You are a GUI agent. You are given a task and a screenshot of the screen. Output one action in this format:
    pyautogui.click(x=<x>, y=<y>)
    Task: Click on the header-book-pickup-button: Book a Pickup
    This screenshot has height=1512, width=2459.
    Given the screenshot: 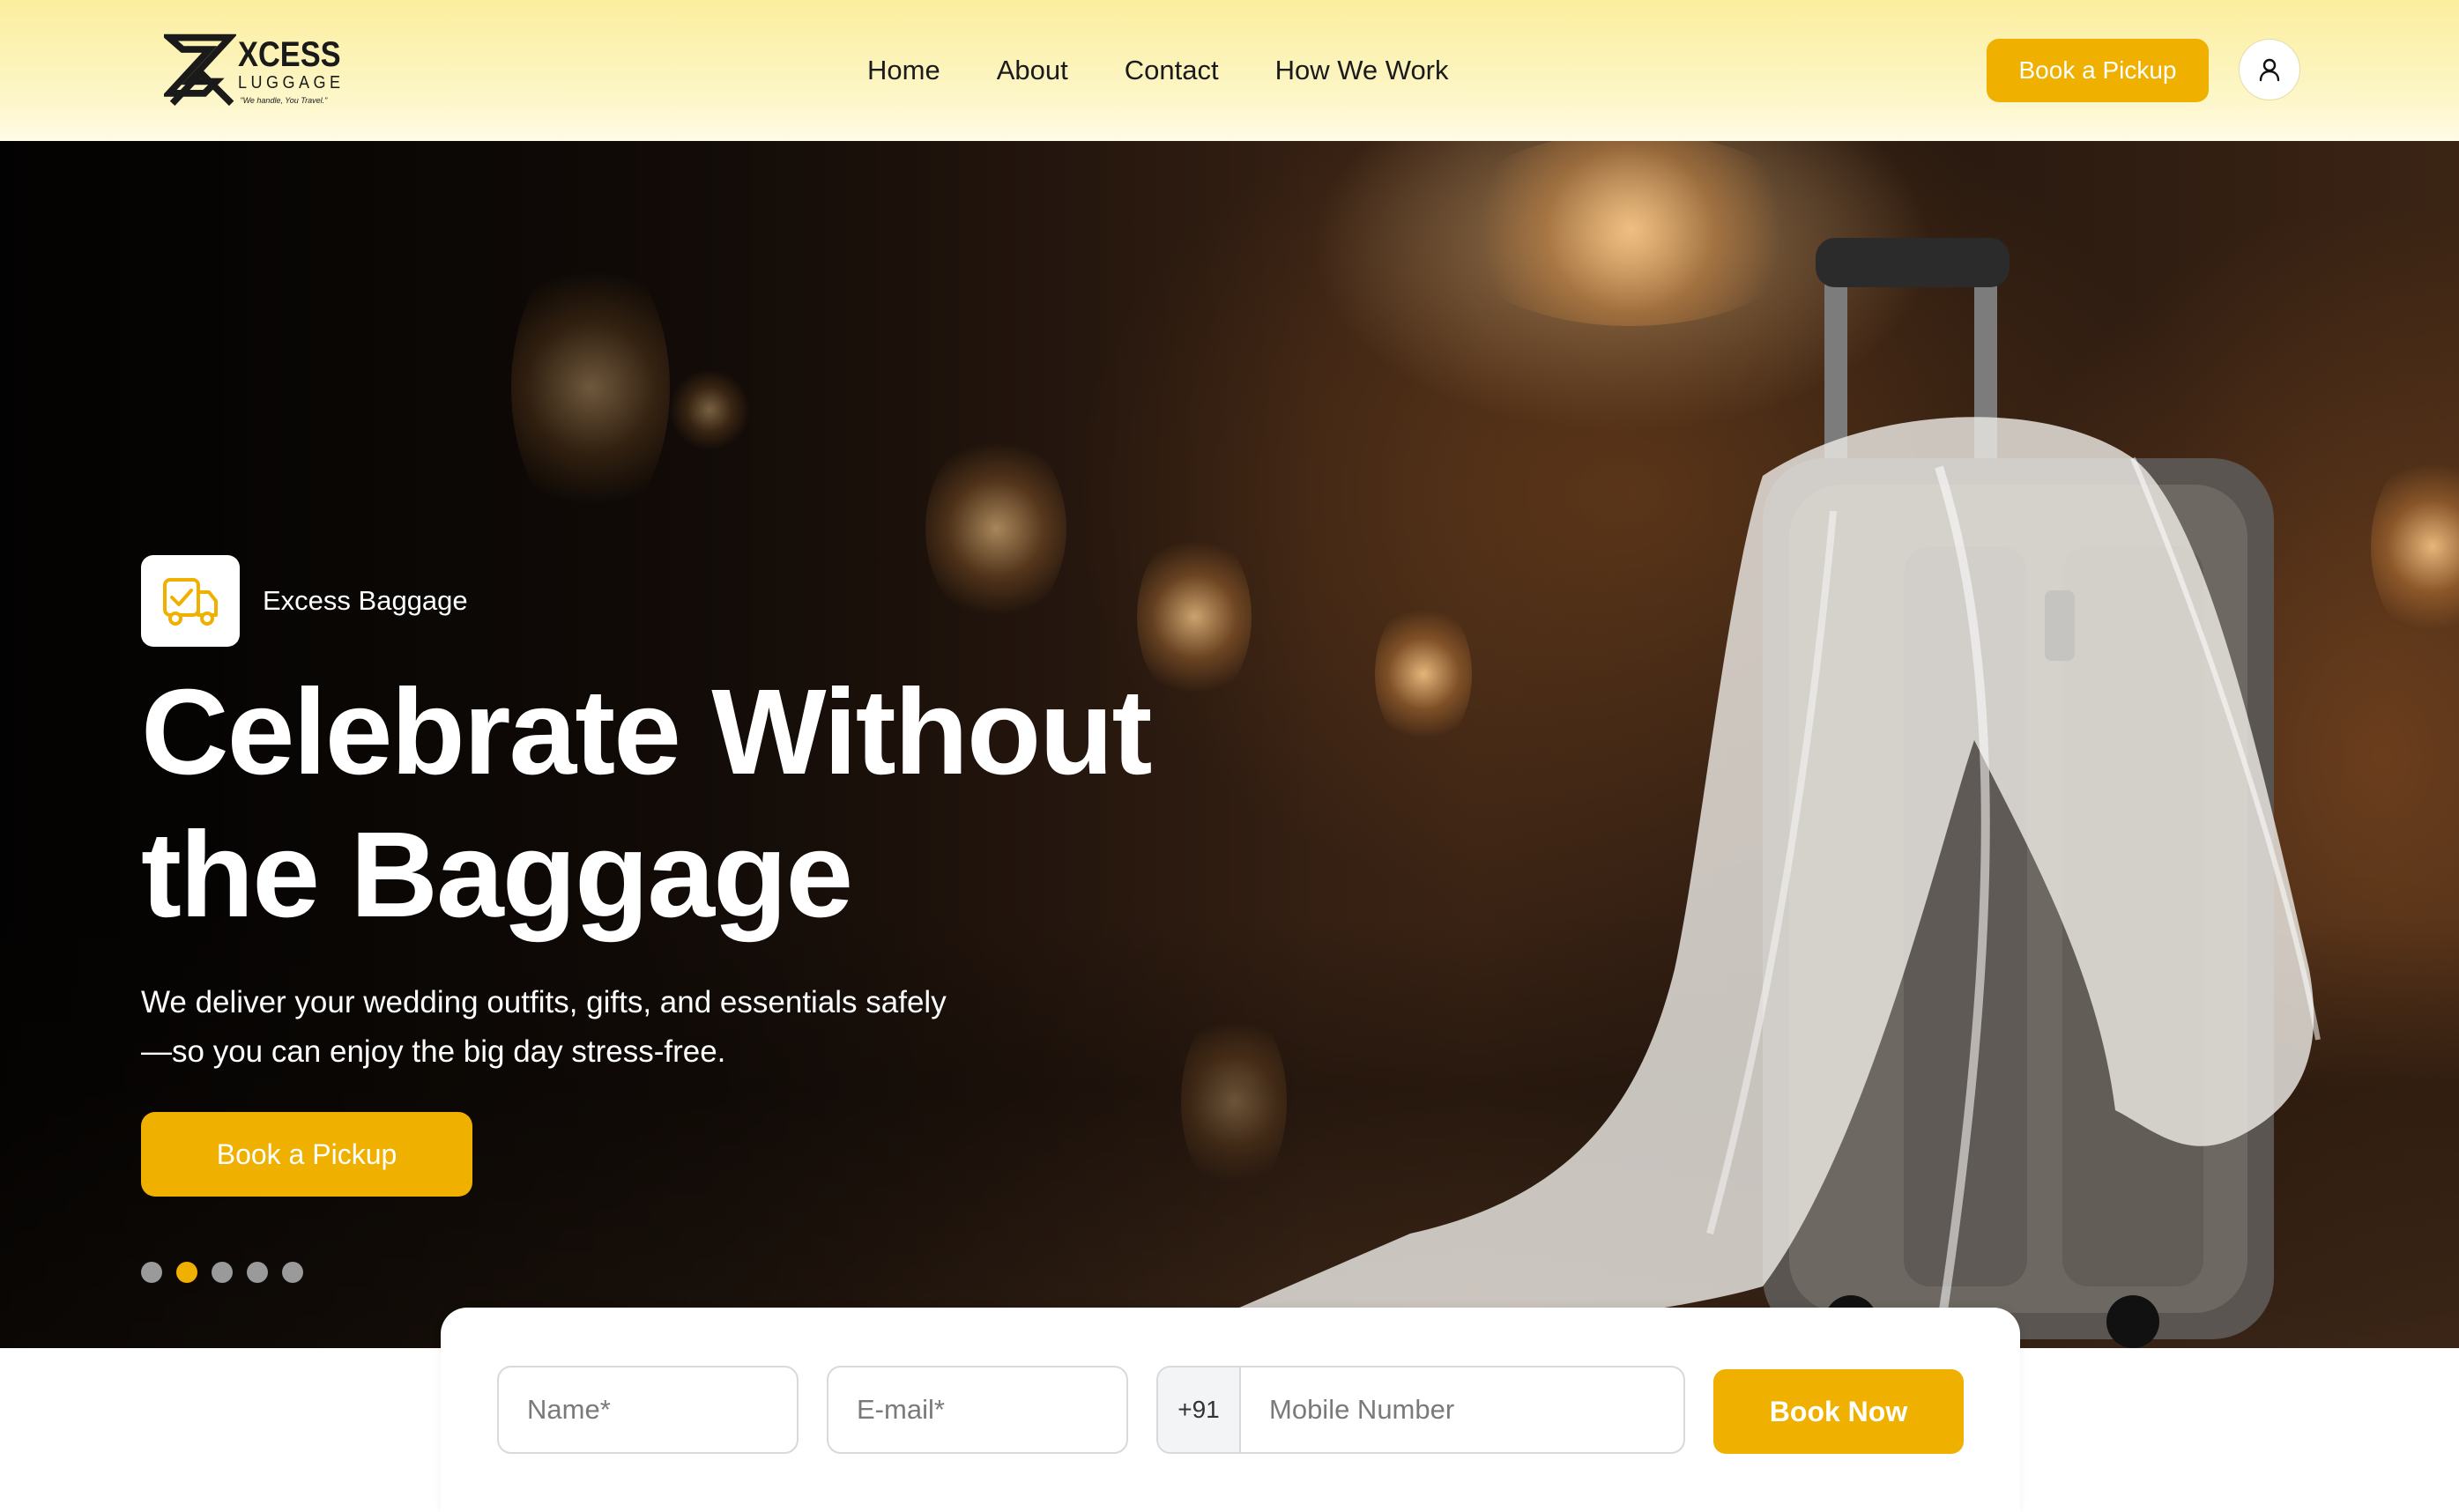 What is the action you would take?
    pyautogui.click(x=2098, y=70)
    